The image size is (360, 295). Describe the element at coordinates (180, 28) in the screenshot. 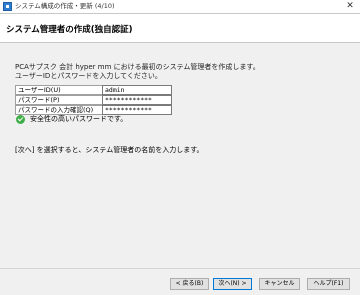

I see `page-header: システム管理者の作成(独自認証)` at that location.